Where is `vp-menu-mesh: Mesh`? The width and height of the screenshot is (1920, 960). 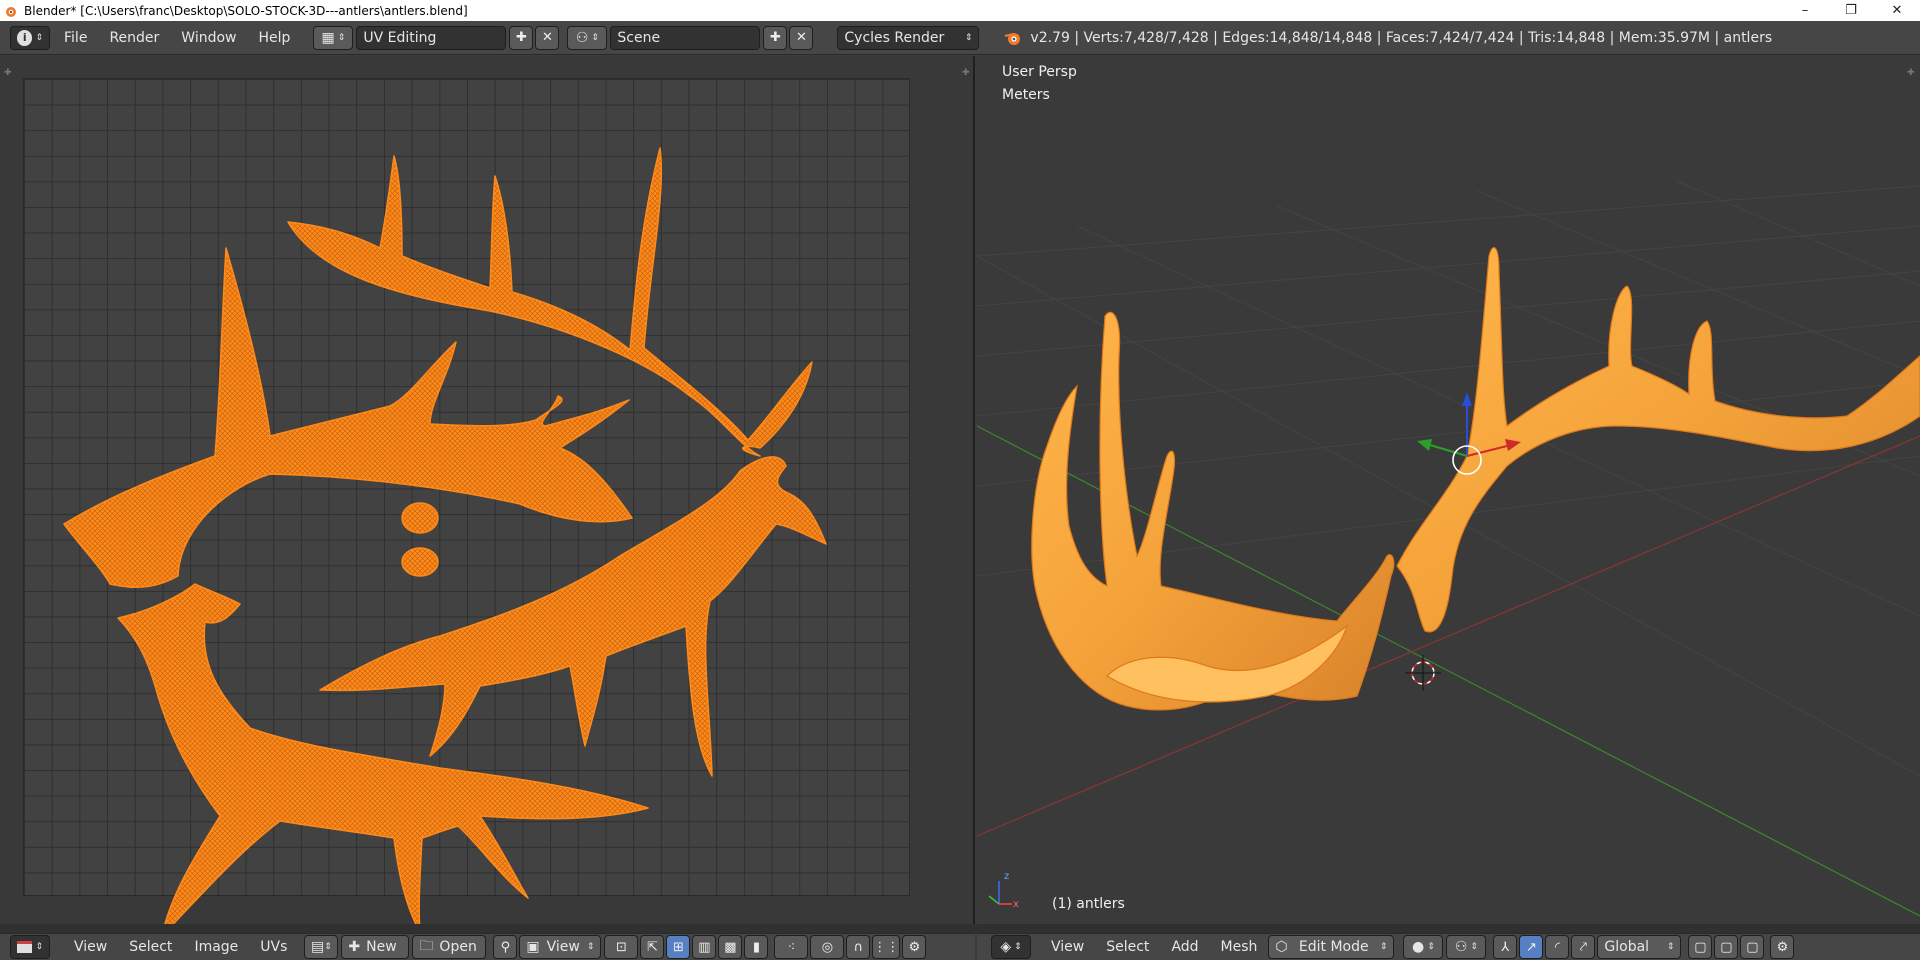
vp-menu-mesh: Mesh is located at coordinates (1239, 947).